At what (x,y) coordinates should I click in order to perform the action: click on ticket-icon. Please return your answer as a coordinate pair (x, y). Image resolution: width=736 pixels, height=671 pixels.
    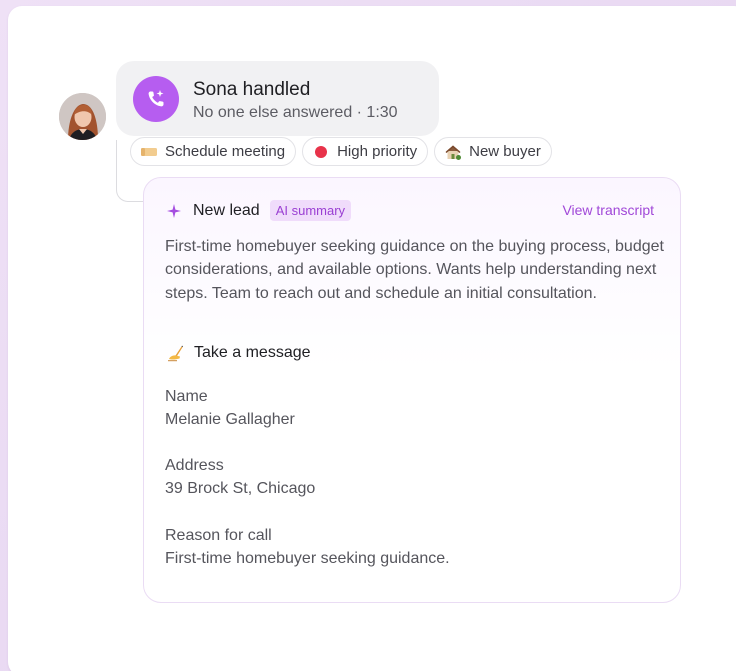
    Looking at the image, I should click on (149, 152).